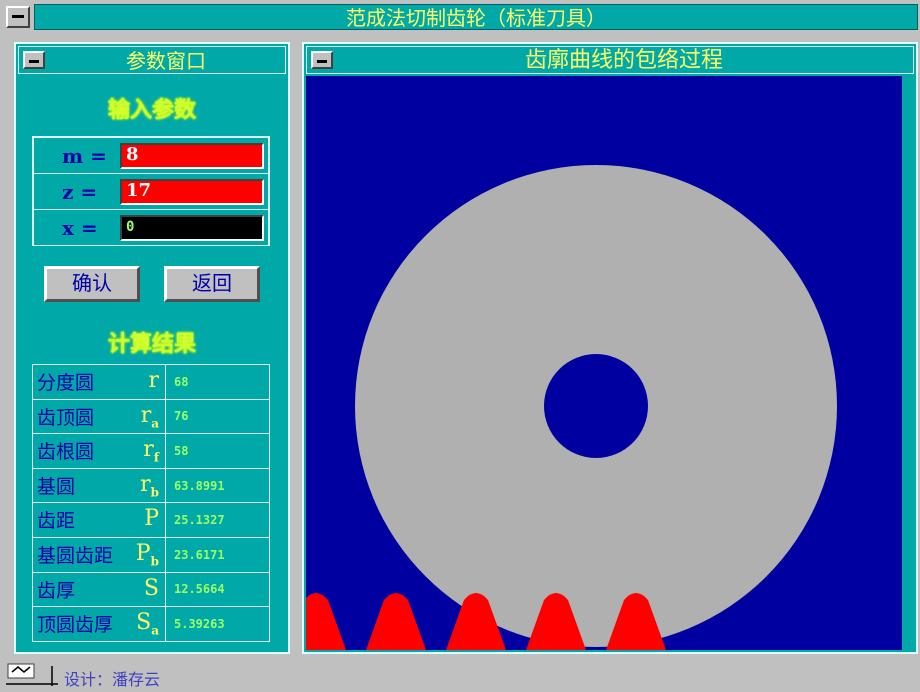 The width and height of the screenshot is (920, 692). Describe the element at coordinates (84, 156) in the screenshot. I see `m-label: m =` at that location.